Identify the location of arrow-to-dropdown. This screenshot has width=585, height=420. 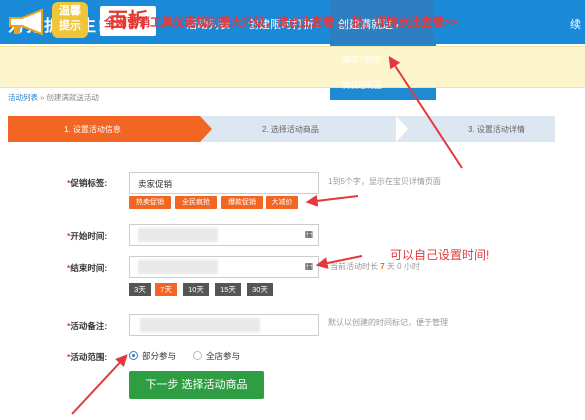
(425, 112).